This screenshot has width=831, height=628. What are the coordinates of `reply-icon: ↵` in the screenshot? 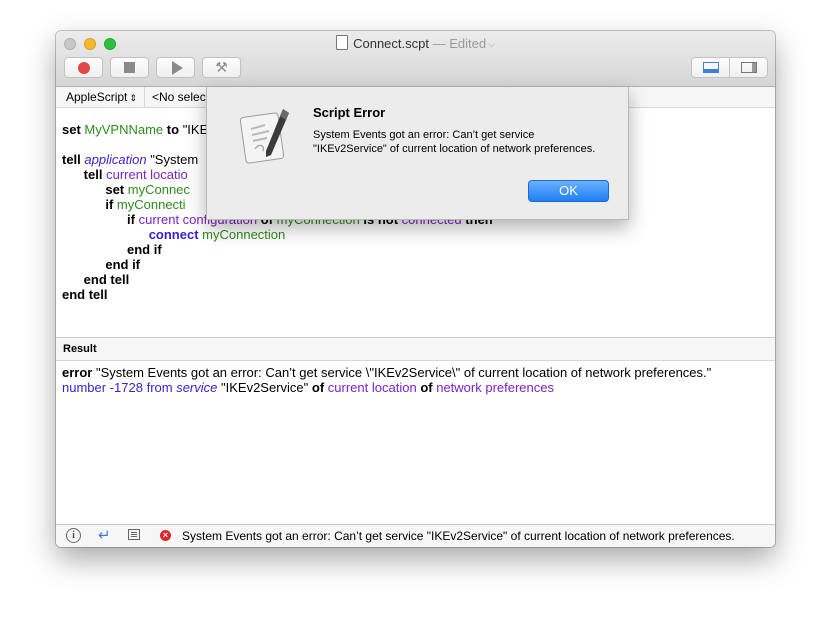 It's located at (104, 535).